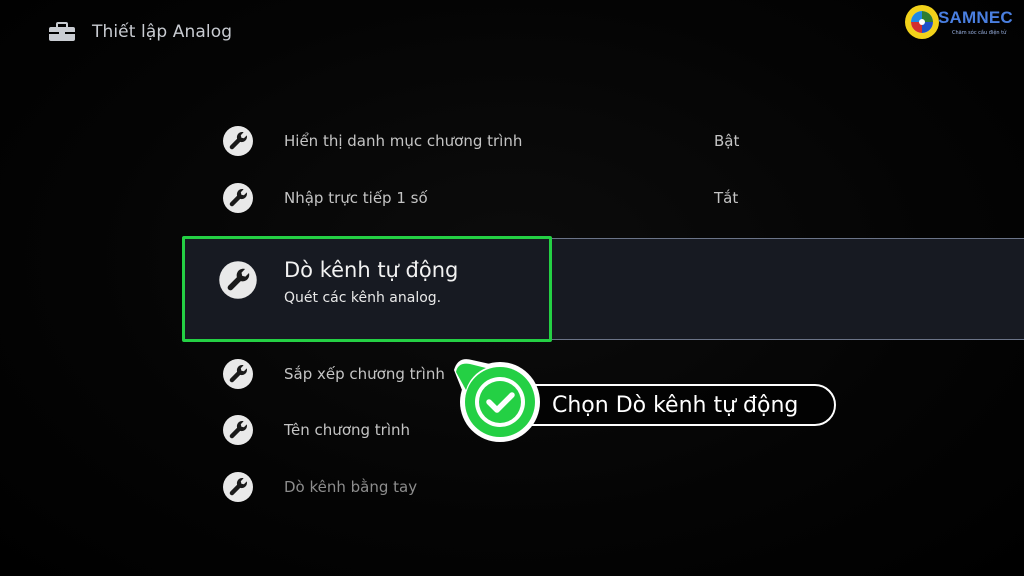  Describe the element at coordinates (371, 270) in the screenshot. I see `selected-item-label: Dò kênh tự động` at that location.